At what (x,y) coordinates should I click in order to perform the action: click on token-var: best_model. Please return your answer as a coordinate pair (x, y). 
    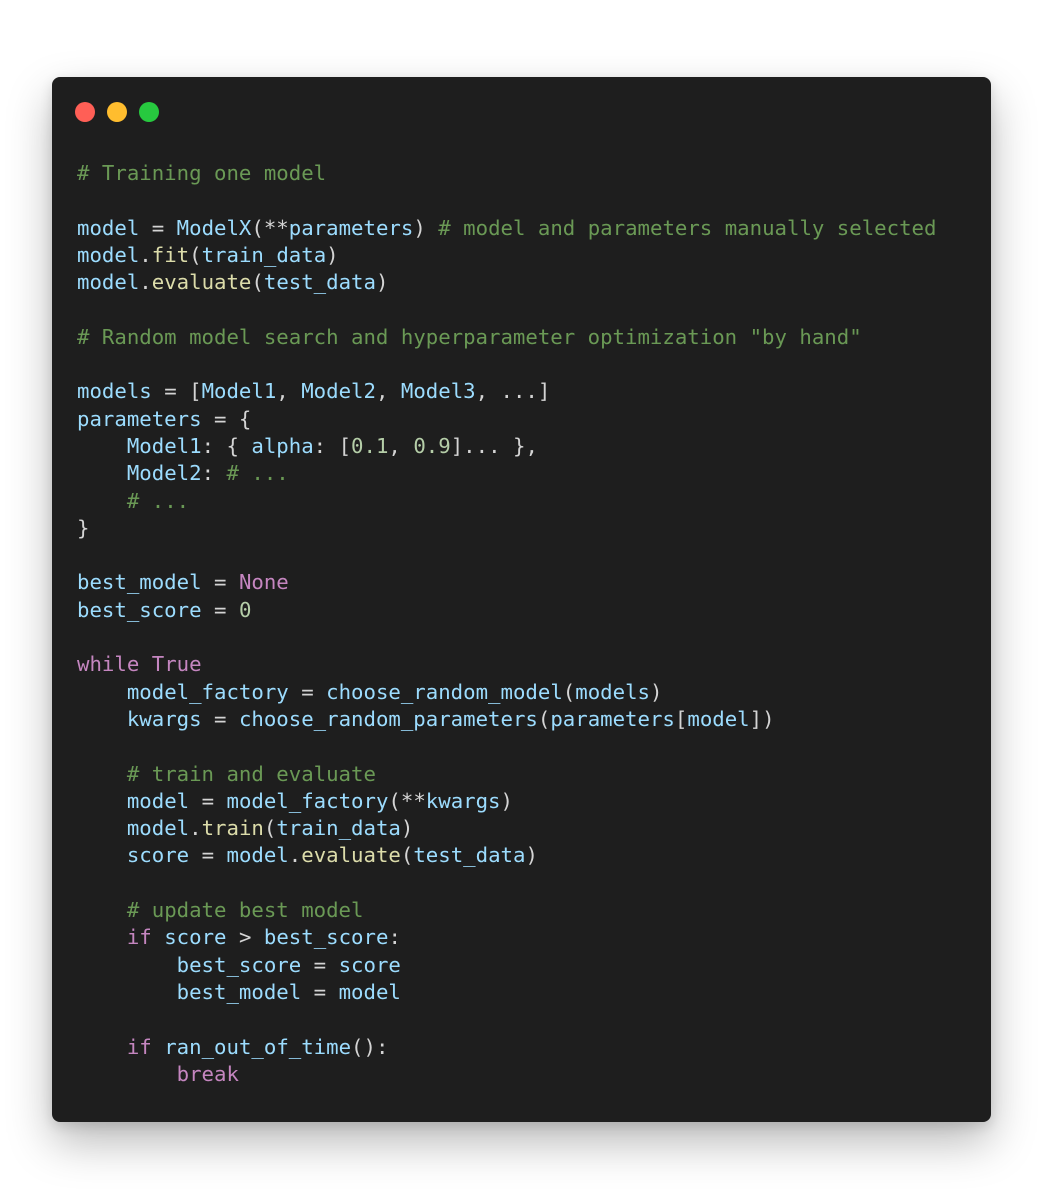
    Looking at the image, I should click on (139, 582).